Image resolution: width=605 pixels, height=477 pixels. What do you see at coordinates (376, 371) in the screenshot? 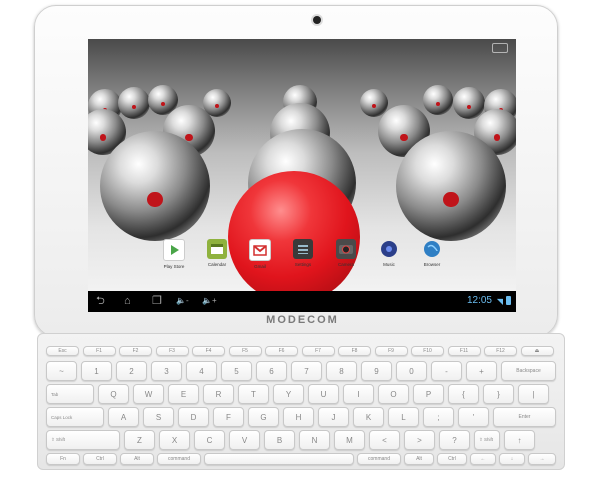
I see `key-9: 9` at bounding box center [376, 371].